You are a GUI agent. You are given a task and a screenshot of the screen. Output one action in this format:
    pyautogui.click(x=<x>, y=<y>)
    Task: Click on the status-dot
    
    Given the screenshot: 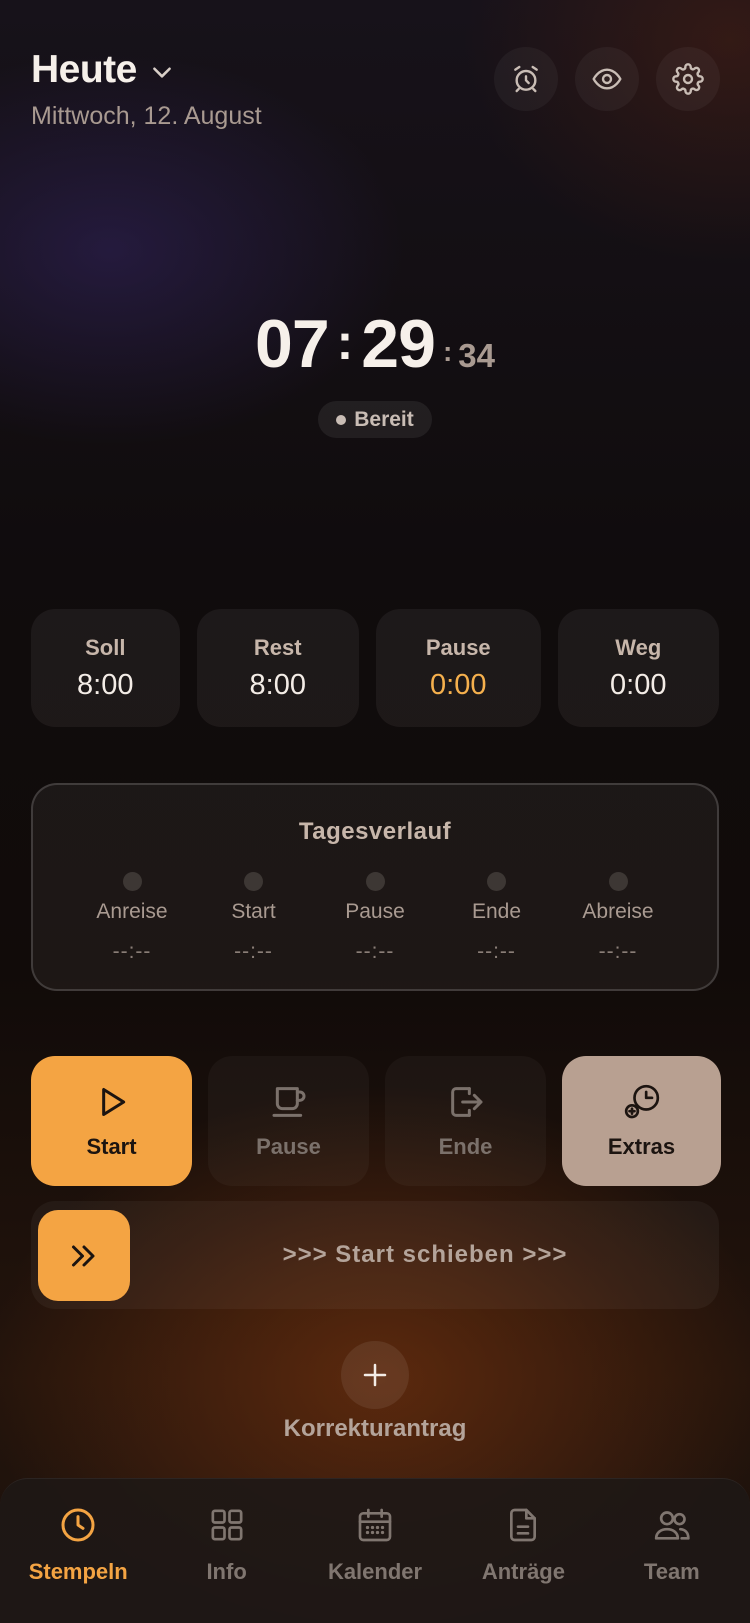 What is the action you would take?
    pyautogui.click(x=341, y=419)
    